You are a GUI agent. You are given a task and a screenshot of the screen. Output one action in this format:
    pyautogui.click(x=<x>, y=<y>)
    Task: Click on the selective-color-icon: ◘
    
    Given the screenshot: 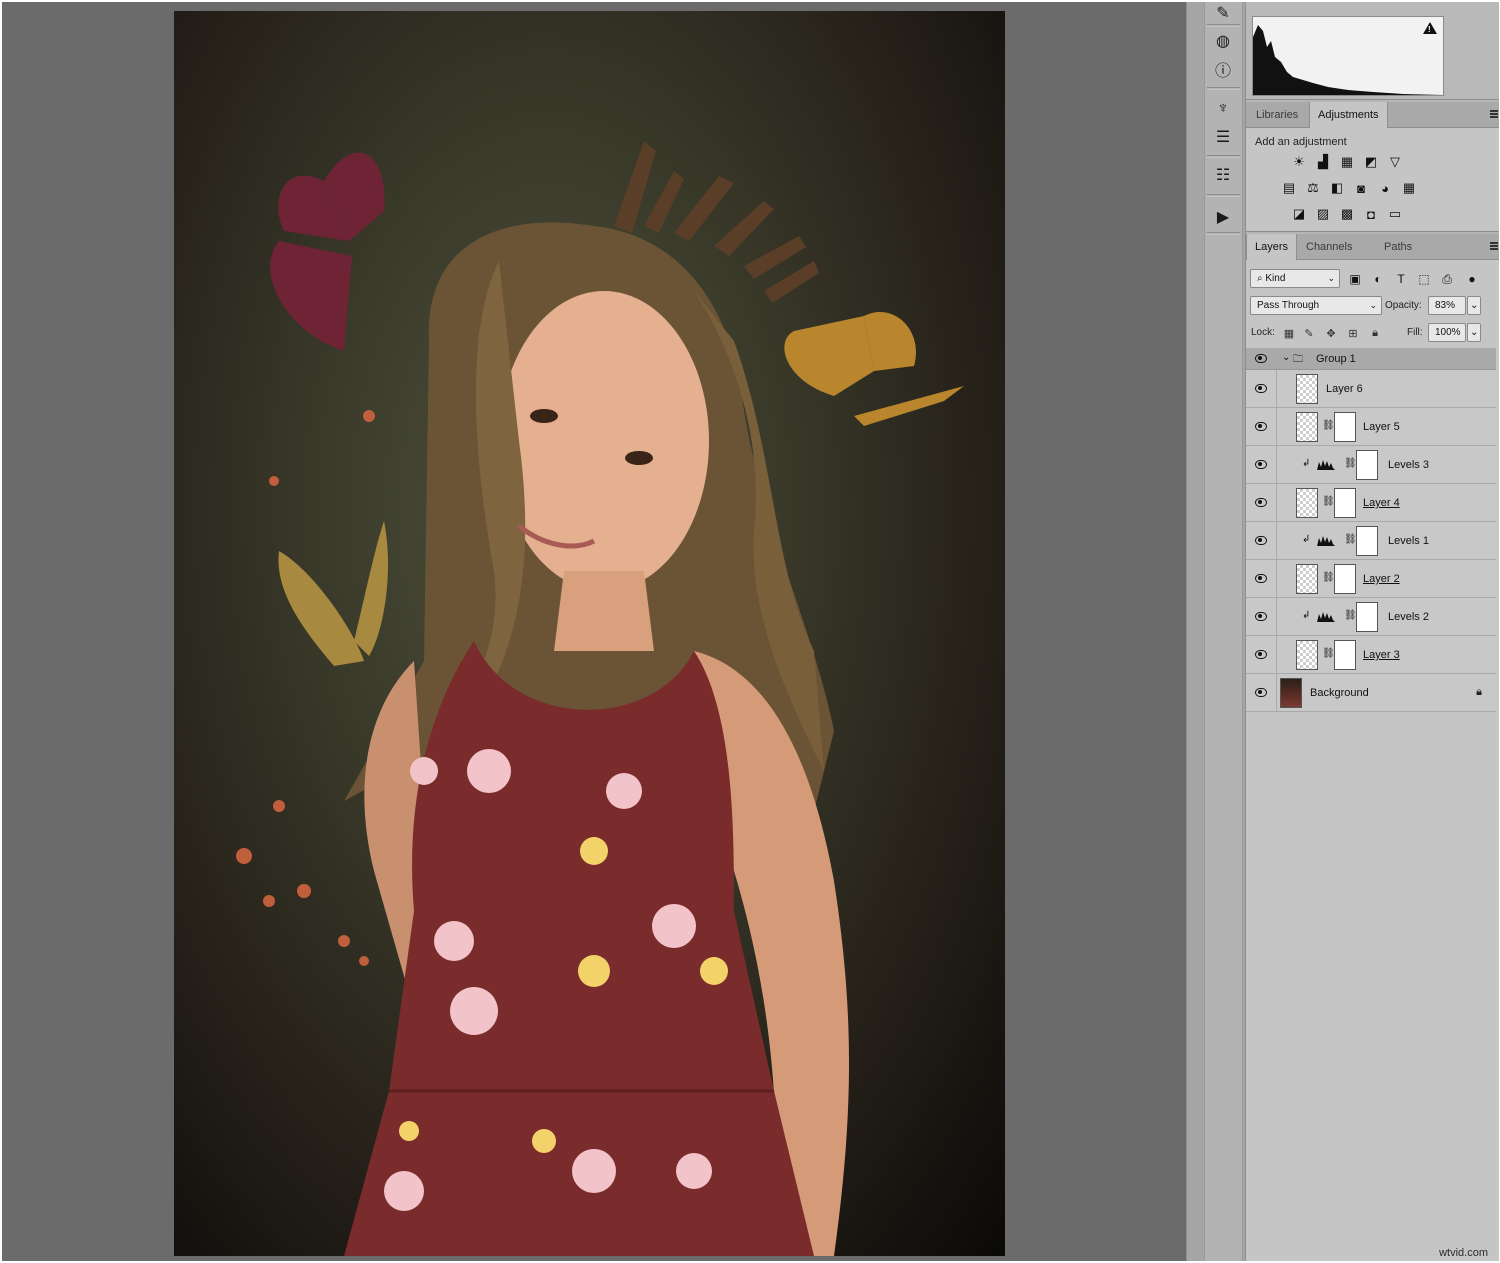 What is the action you would take?
    pyautogui.click(x=1371, y=214)
    